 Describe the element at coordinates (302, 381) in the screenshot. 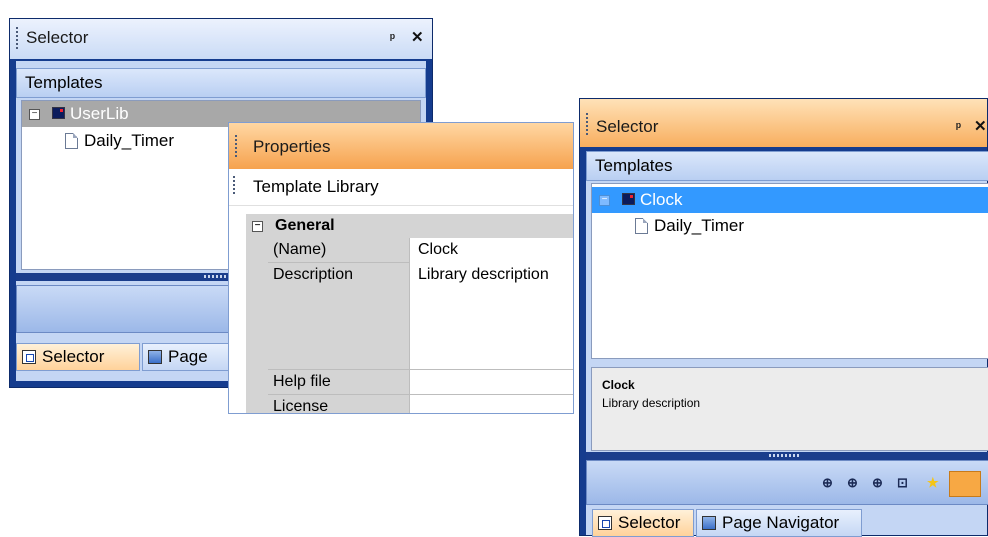

I see `property-name: Help file` at that location.